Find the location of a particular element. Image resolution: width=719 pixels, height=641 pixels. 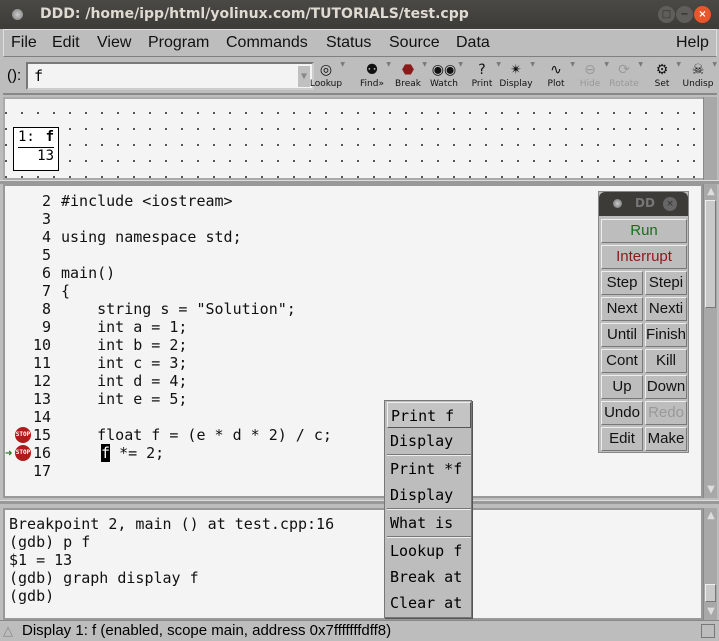

popup-item-what-is: What is is located at coordinates (429, 523).